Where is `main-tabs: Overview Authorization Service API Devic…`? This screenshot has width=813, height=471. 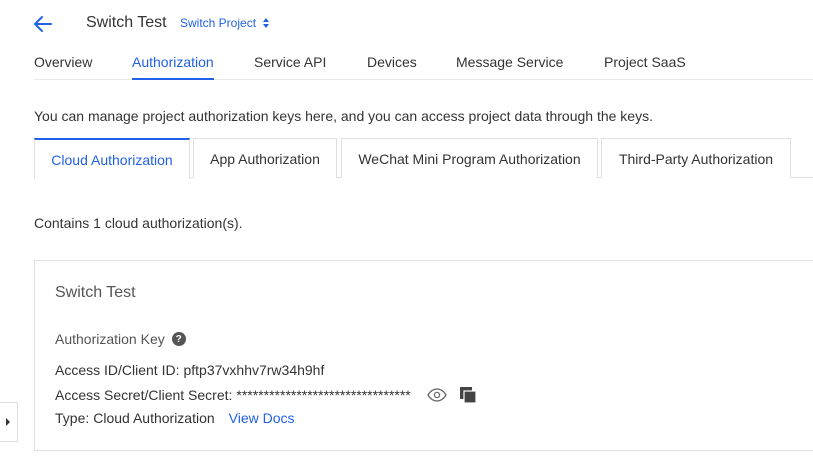 main-tabs: Overview Authorization Service API Devic… is located at coordinates (423, 62).